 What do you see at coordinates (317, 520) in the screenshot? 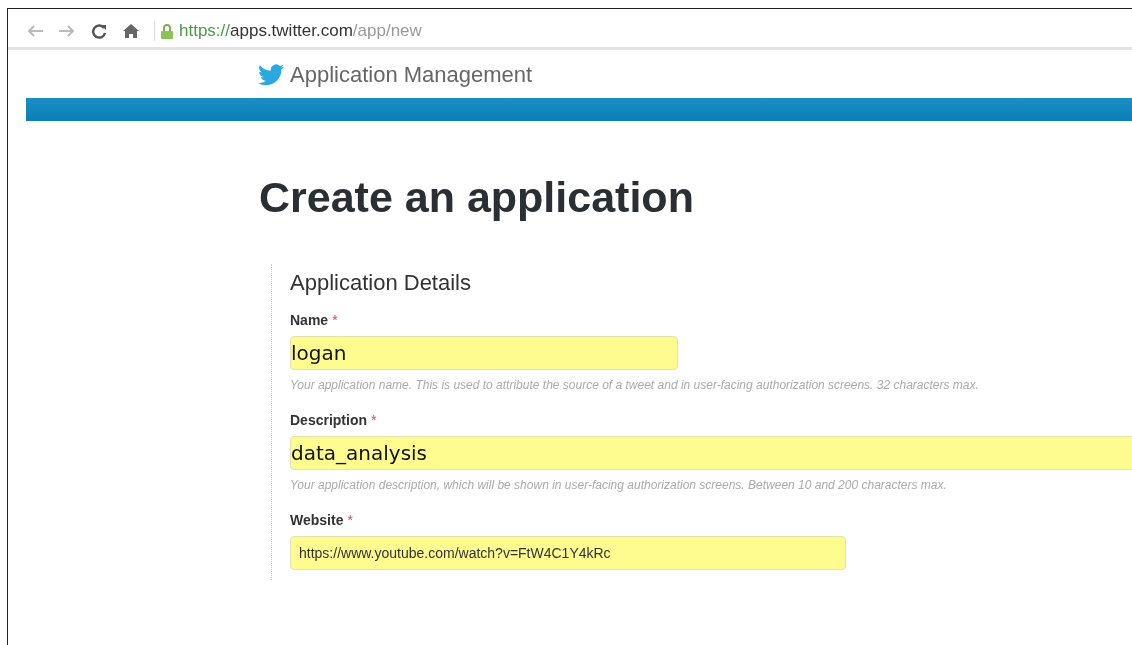
I see `field-label: Website` at bounding box center [317, 520].